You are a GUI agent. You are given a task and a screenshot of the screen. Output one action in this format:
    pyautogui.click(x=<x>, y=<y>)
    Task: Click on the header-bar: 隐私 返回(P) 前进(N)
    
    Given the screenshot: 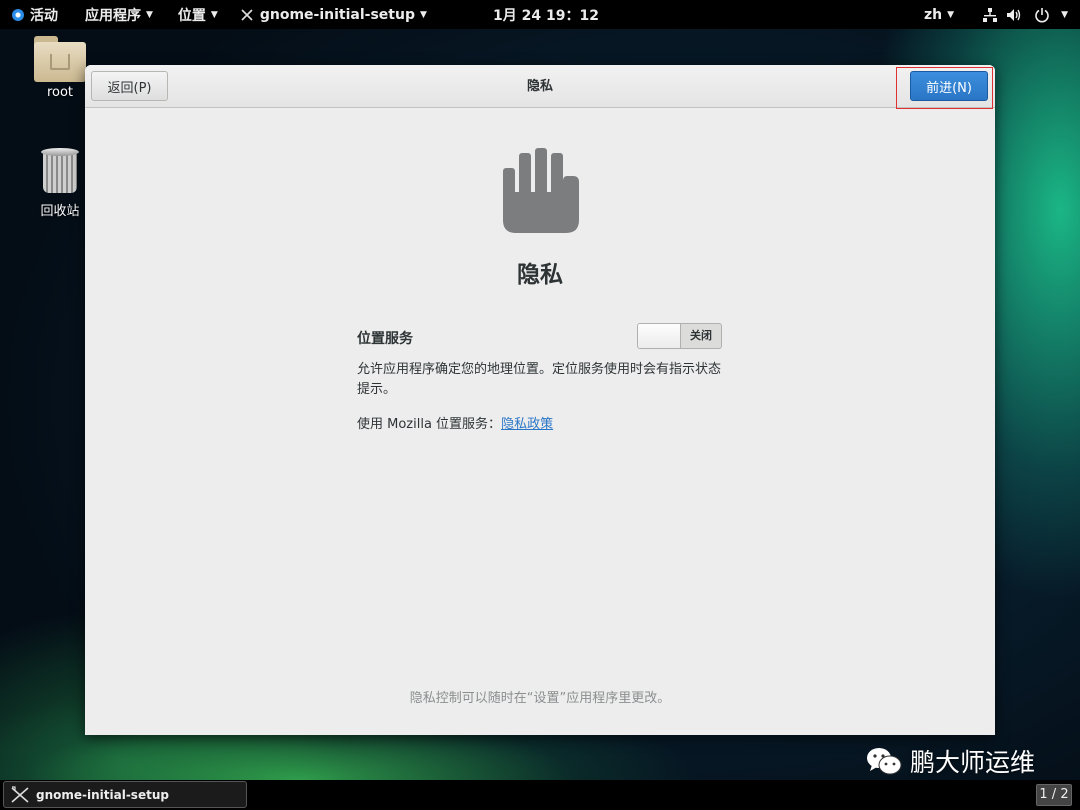 What is the action you would take?
    pyautogui.click(x=540, y=87)
    